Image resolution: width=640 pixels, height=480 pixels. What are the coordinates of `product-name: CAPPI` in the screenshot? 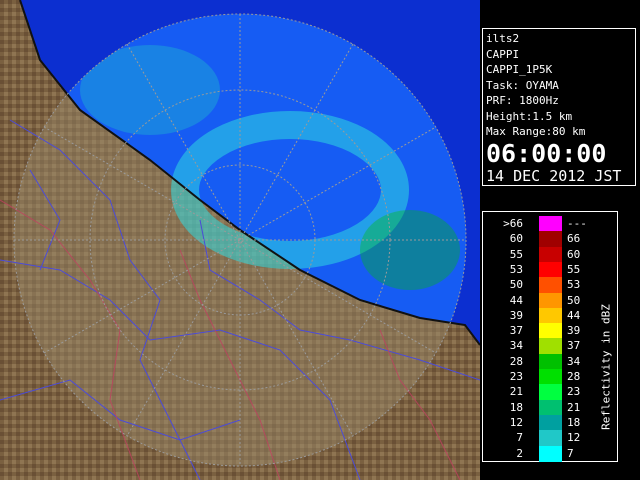 It's located at (503, 54).